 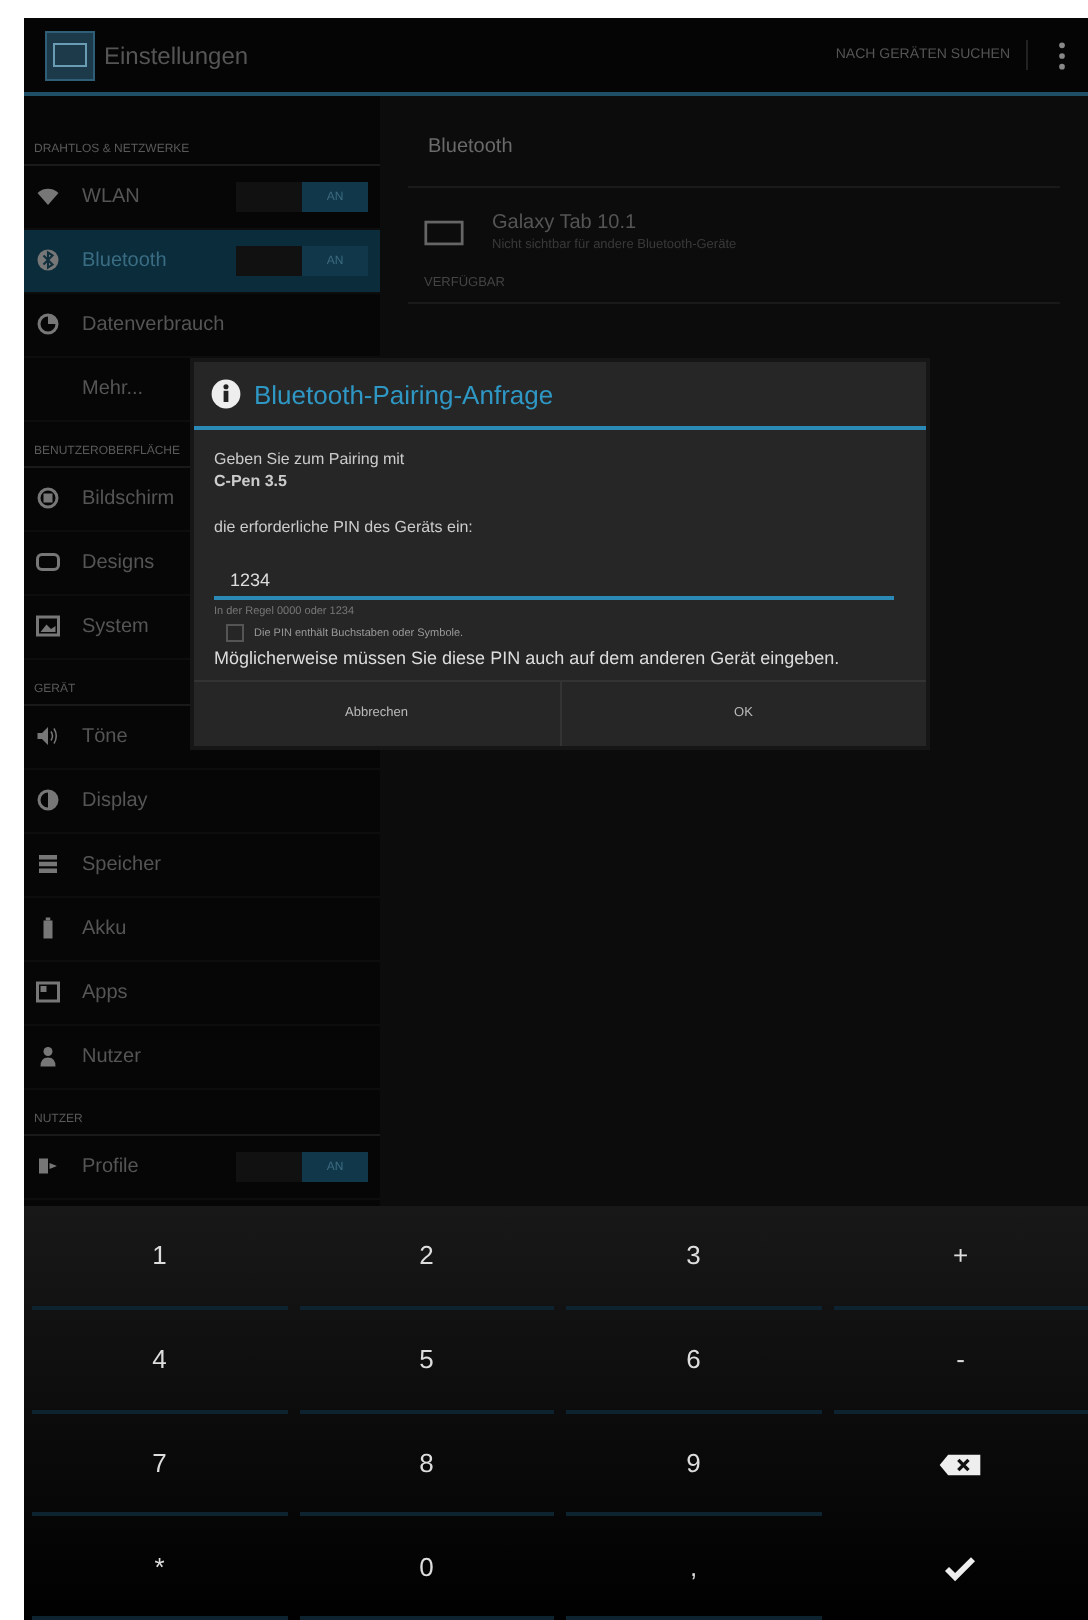 What do you see at coordinates (176, 55) in the screenshot?
I see `app-title: Einstellungen` at bounding box center [176, 55].